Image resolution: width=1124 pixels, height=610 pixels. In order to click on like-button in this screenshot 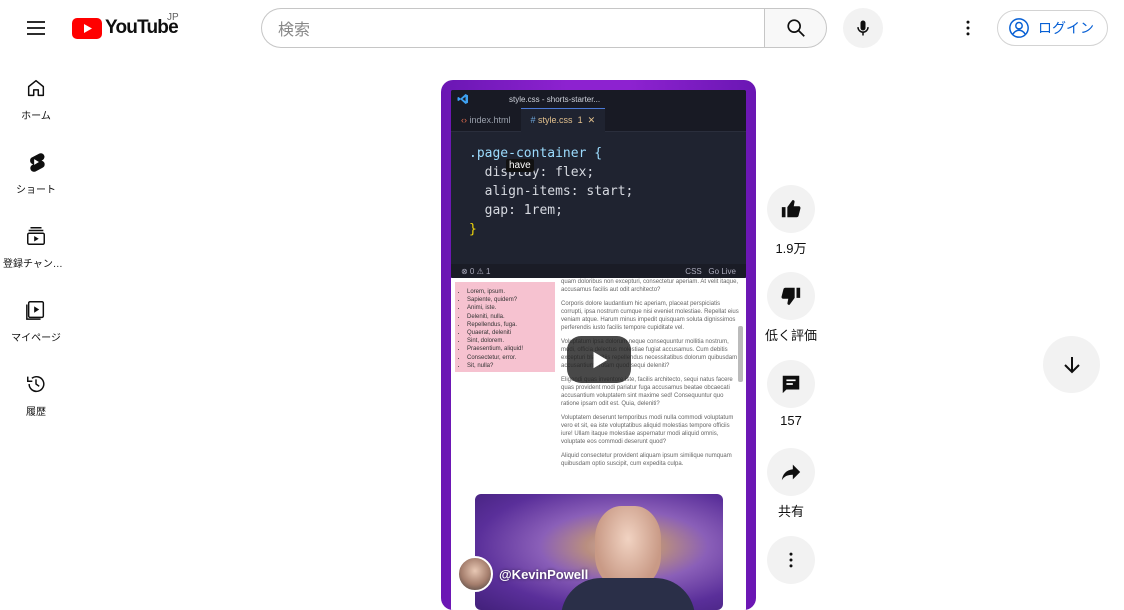, I will do `click(791, 209)`.